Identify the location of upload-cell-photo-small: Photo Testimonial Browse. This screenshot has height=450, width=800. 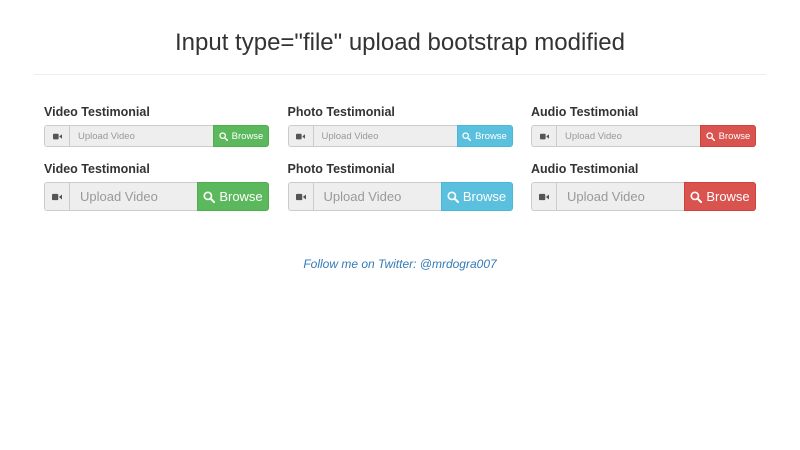
(400, 125).